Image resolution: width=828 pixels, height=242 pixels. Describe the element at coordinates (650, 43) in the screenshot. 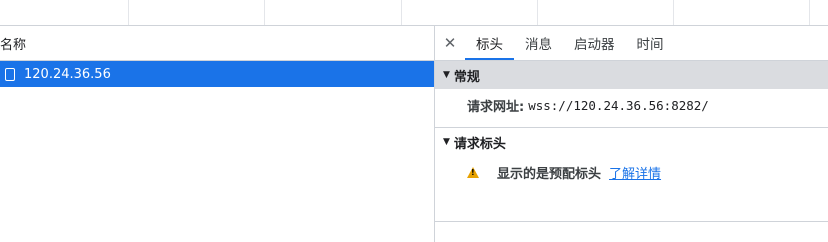

I see `tab-timing: 时间` at that location.